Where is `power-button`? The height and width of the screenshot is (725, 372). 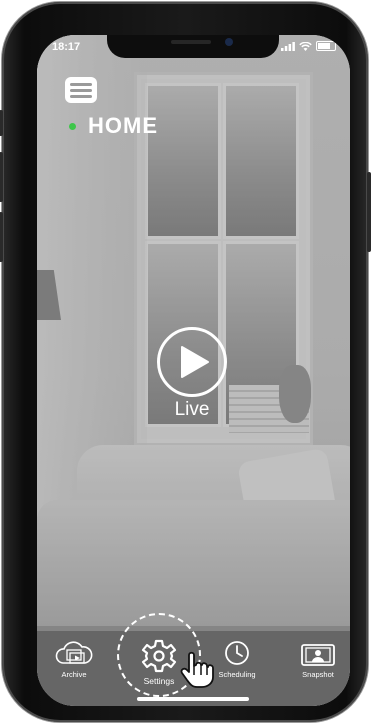 power-button is located at coordinates (369, 212).